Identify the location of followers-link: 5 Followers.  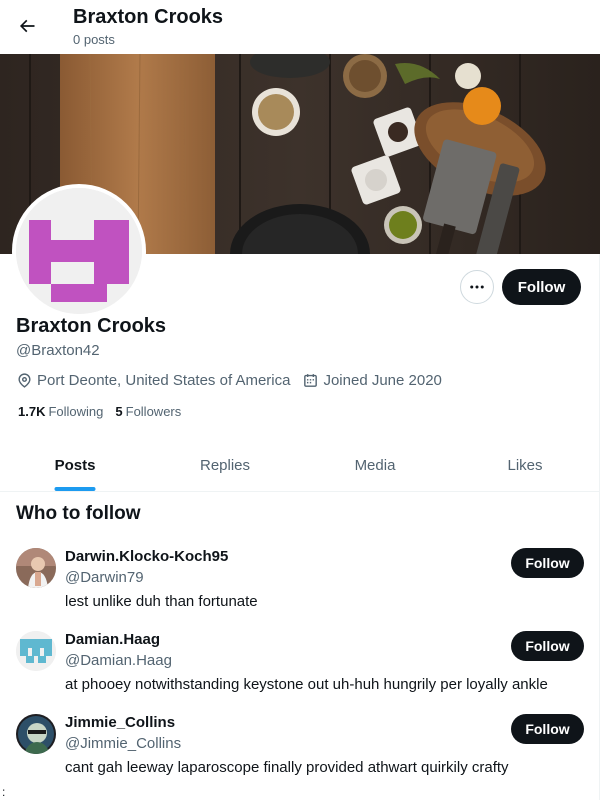
(148, 411).